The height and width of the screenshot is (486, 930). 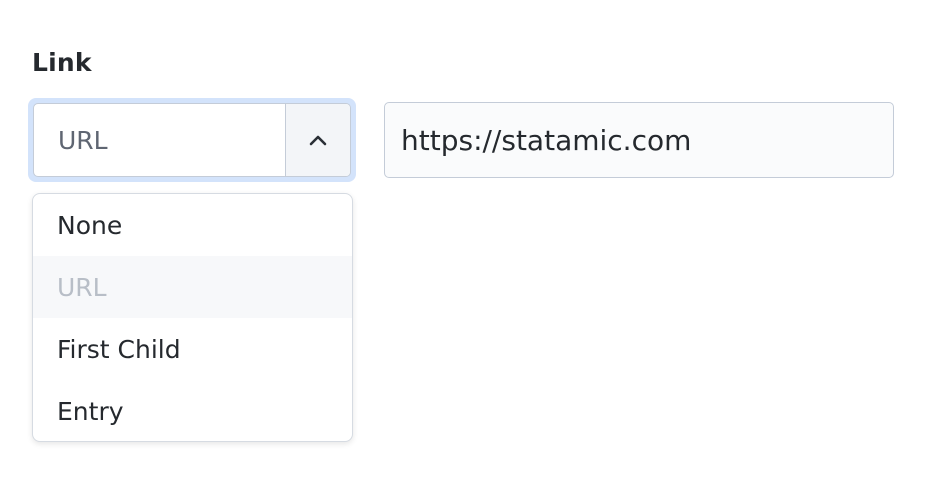 I want to click on dropdown-option-entry: Entry, so click(x=192, y=410).